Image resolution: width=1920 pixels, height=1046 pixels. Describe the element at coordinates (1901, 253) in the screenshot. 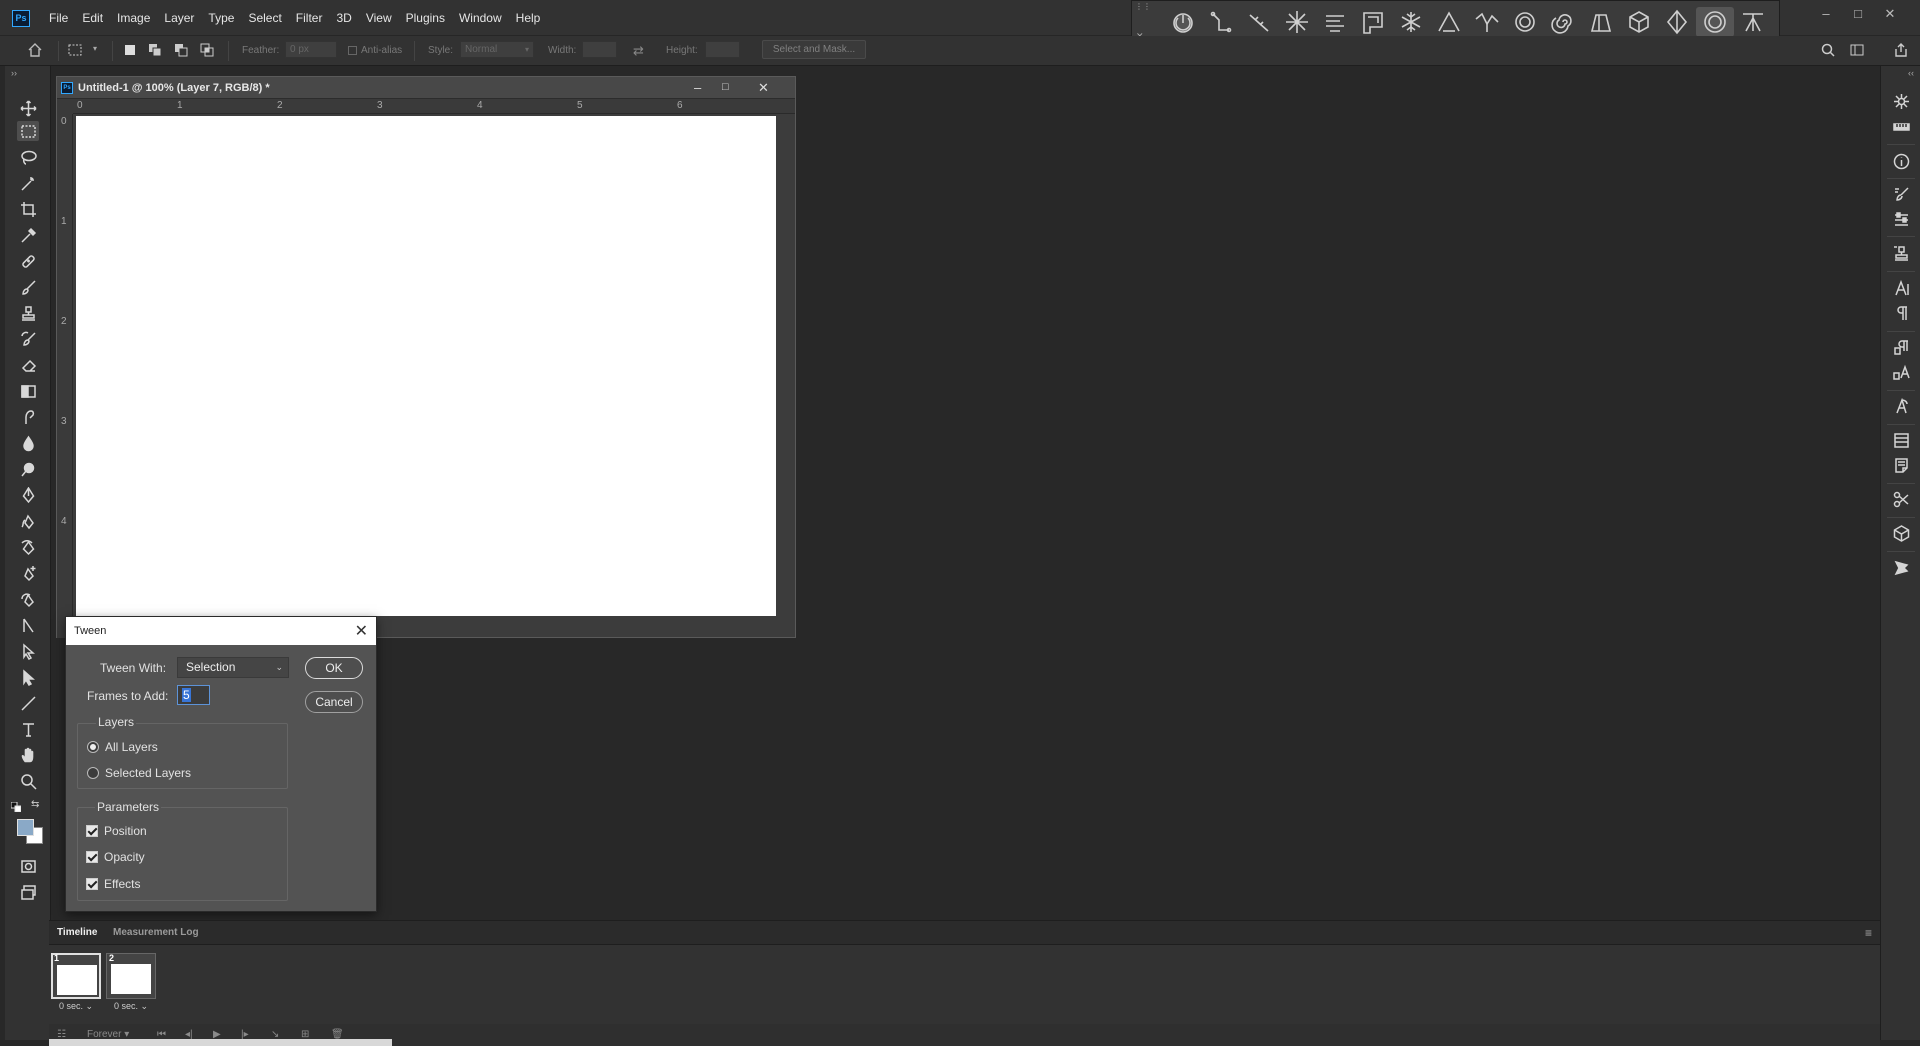

I see `clone-source-icon` at that location.